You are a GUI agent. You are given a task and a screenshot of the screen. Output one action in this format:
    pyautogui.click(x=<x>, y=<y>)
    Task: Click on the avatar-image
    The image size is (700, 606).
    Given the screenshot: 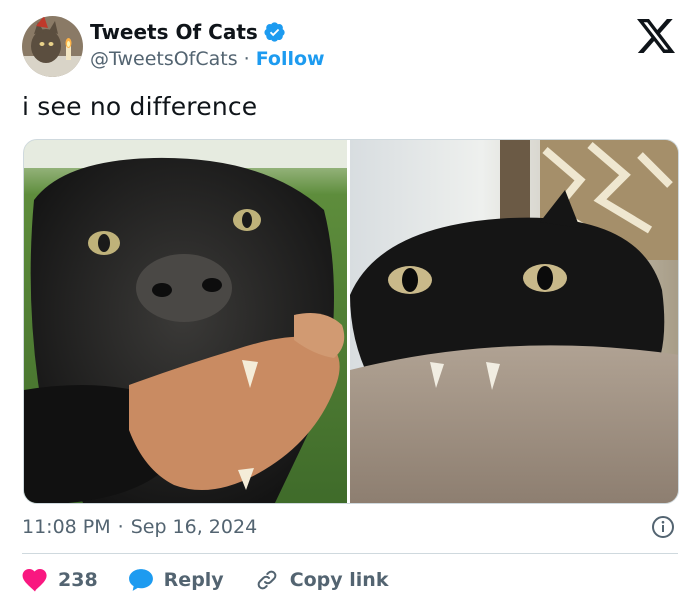 What is the action you would take?
    pyautogui.click(x=52, y=46)
    